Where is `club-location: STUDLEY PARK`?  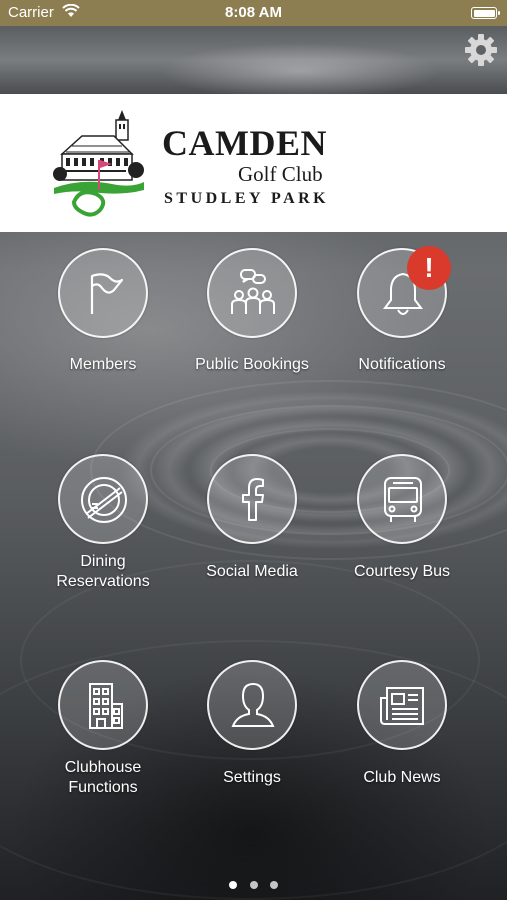
club-location: STUDLEY PARK is located at coordinates (247, 198).